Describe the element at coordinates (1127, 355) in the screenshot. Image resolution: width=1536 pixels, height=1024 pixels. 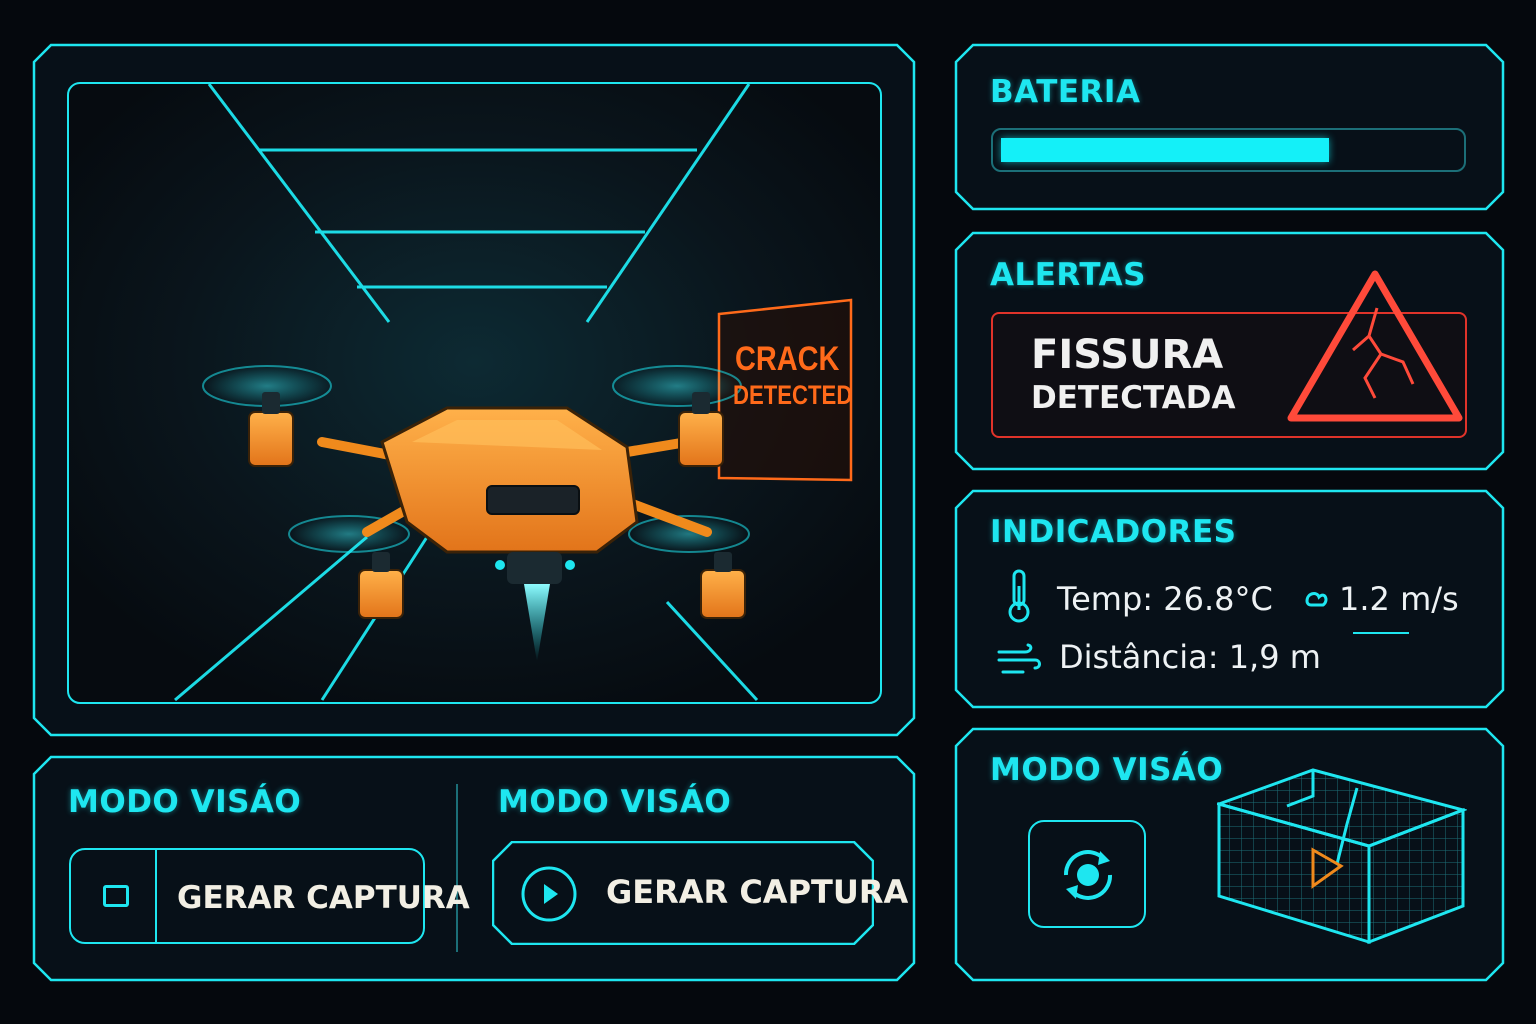
I see `alert-line1: FISSURA` at that location.